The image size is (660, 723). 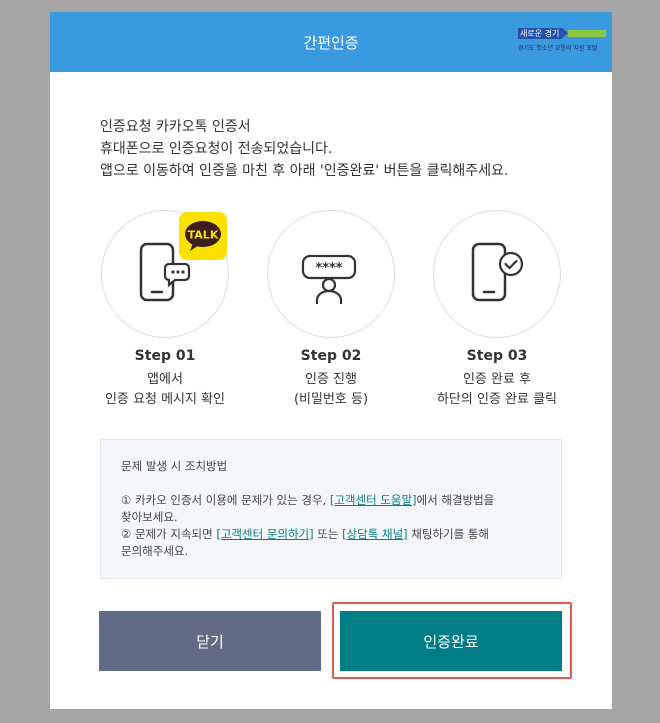 I want to click on phone-check-icon, so click(x=497, y=272).